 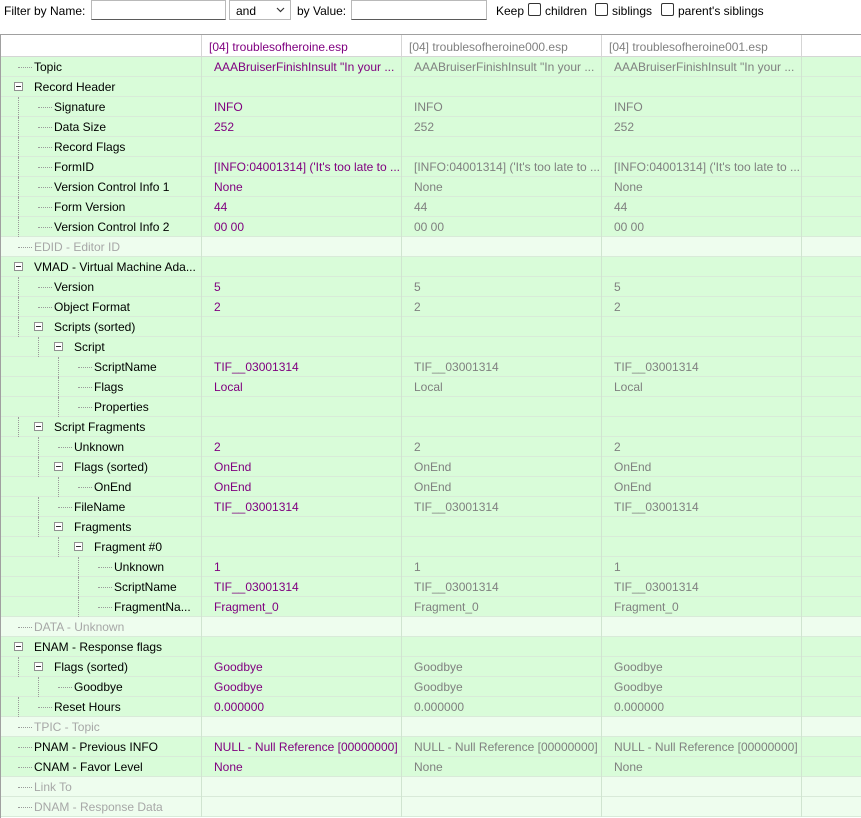 What do you see at coordinates (431, 727) in the screenshot?
I see `table-row: TPIC - Topic` at bounding box center [431, 727].